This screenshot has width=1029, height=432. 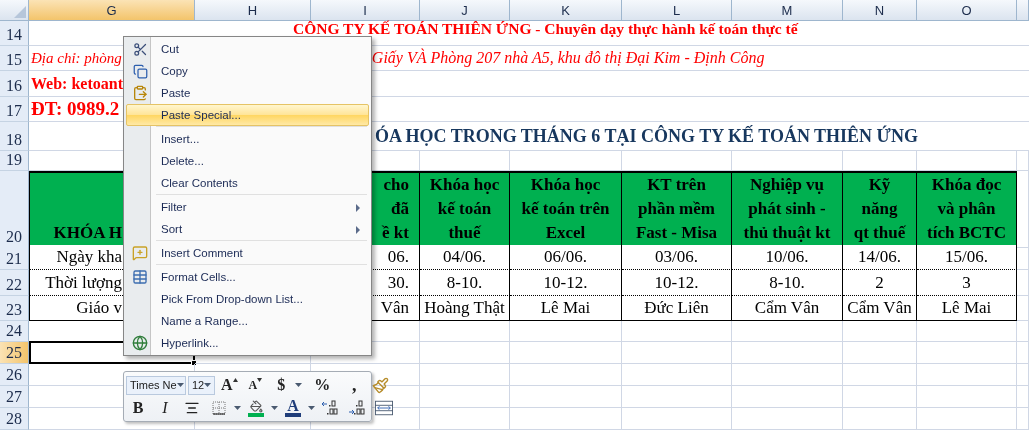 I want to click on column-header: K, so click(x=566, y=10).